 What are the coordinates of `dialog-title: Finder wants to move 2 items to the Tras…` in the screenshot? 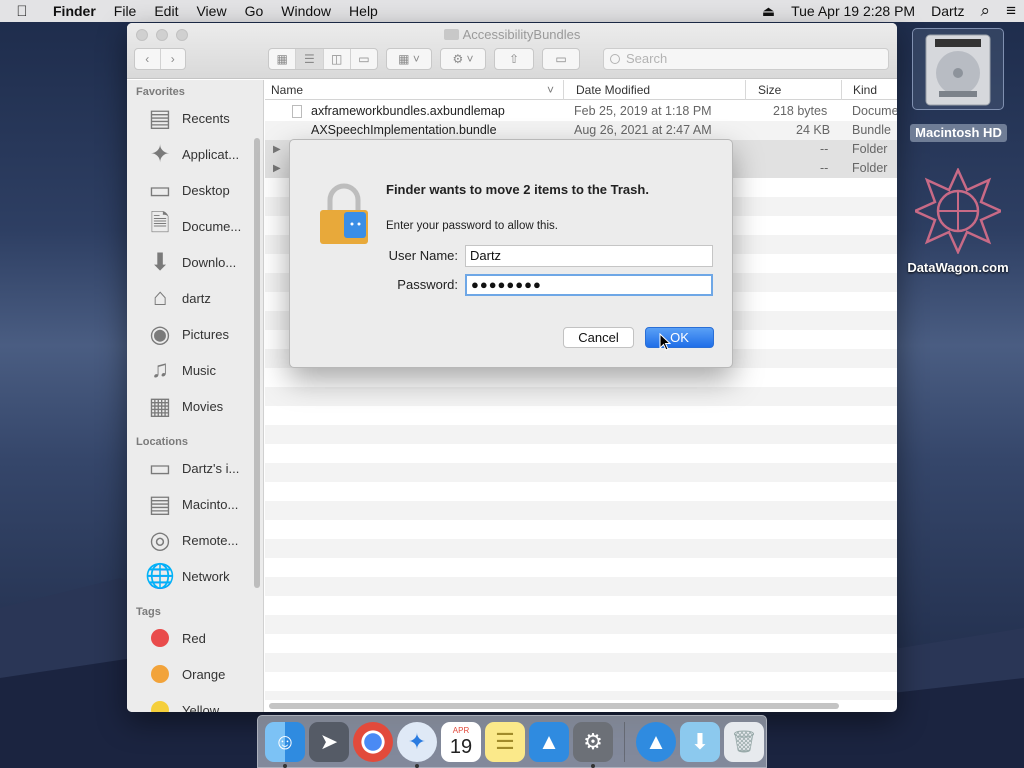 It's located at (517, 189).